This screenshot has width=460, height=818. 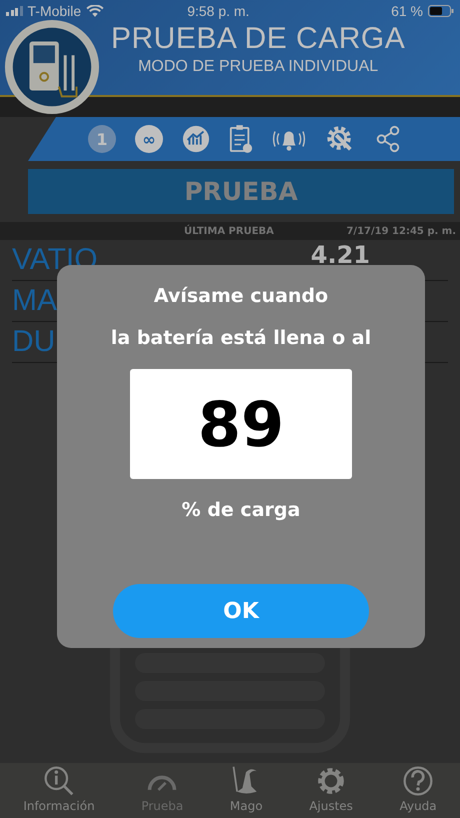 What do you see at coordinates (241, 139) in the screenshot?
I see `clipboard-icon` at bounding box center [241, 139].